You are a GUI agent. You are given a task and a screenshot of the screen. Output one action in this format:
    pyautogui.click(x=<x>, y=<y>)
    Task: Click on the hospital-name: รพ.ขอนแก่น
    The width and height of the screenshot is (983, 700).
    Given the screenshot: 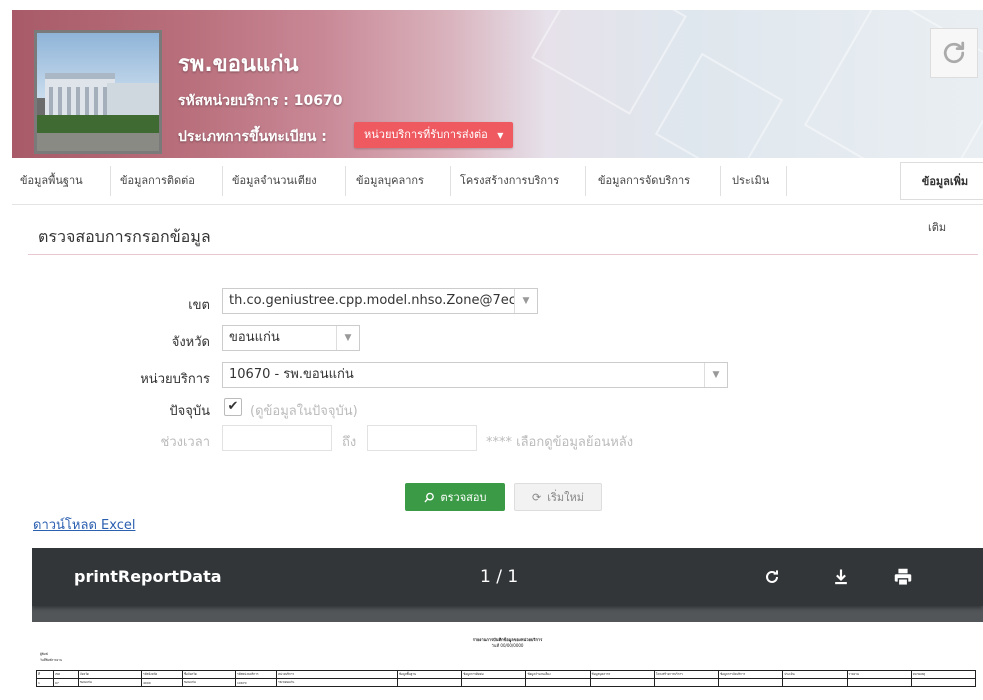 What is the action you would take?
    pyautogui.click(x=238, y=64)
    